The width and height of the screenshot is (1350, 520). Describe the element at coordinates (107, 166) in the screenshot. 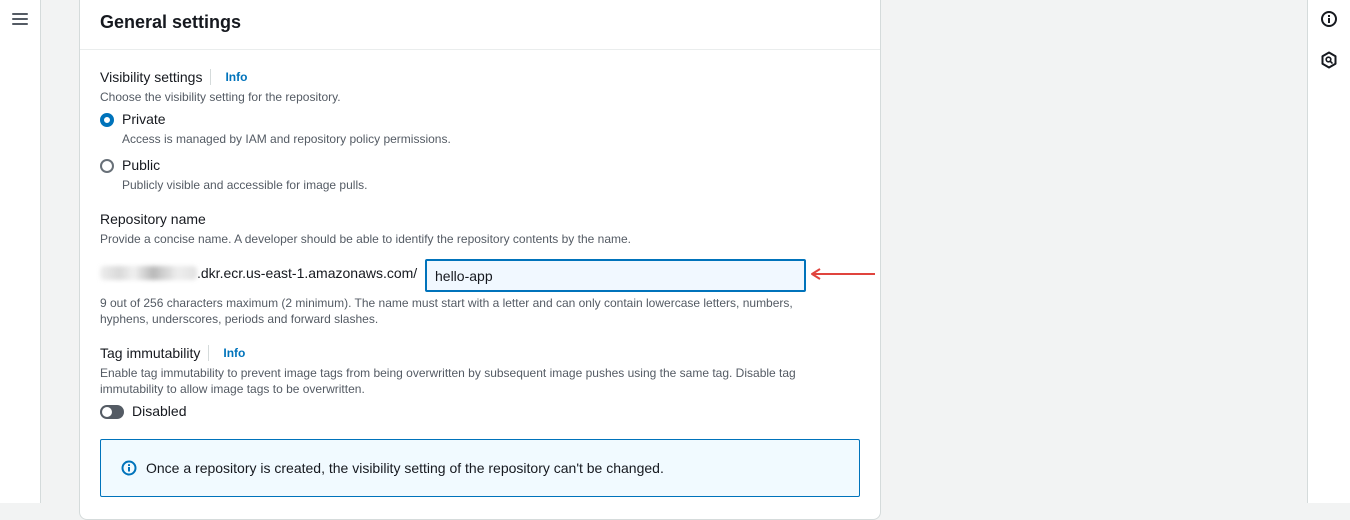

I see `public-radio` at that location.